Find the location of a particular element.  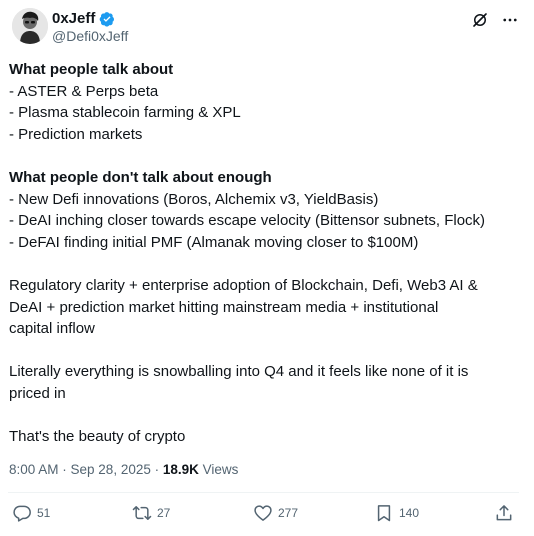

bookmark-count: 140 is located at coordinates (409, 513).